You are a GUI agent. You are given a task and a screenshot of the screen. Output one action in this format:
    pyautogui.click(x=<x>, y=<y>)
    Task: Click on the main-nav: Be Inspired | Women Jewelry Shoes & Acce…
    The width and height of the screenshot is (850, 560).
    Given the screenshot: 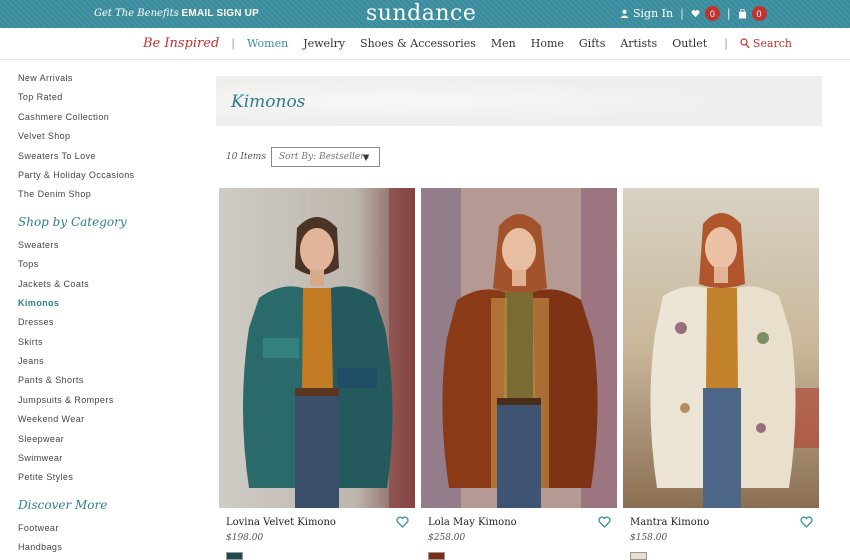 What is the action you would take?
    pyautogui.click(x=425, y=44)
    